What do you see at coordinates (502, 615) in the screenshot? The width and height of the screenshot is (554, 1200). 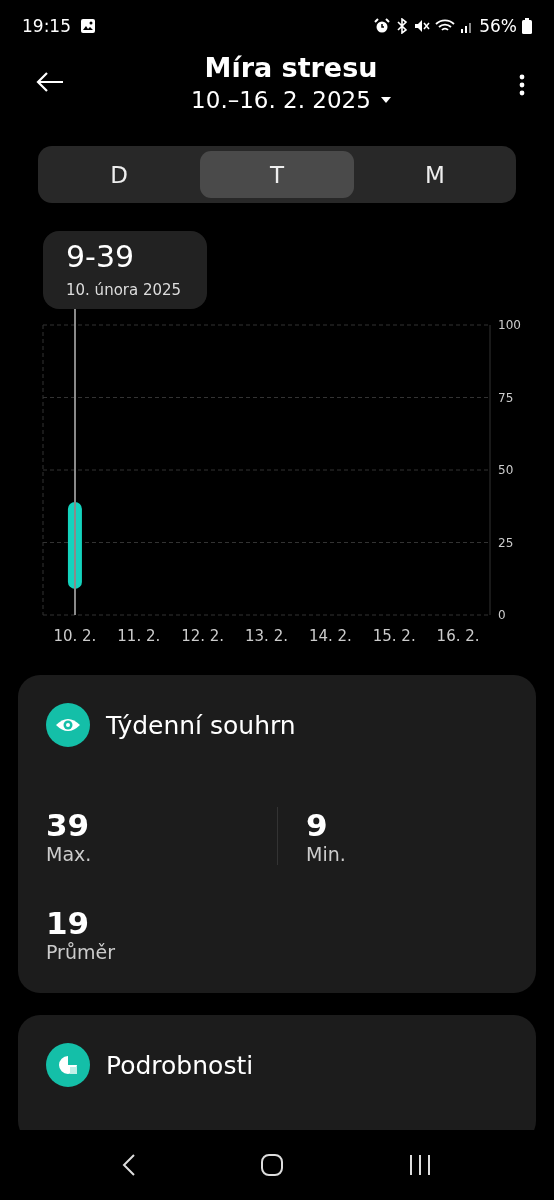 I see `y-axis-label: 0` at bounding box center [502, 615].